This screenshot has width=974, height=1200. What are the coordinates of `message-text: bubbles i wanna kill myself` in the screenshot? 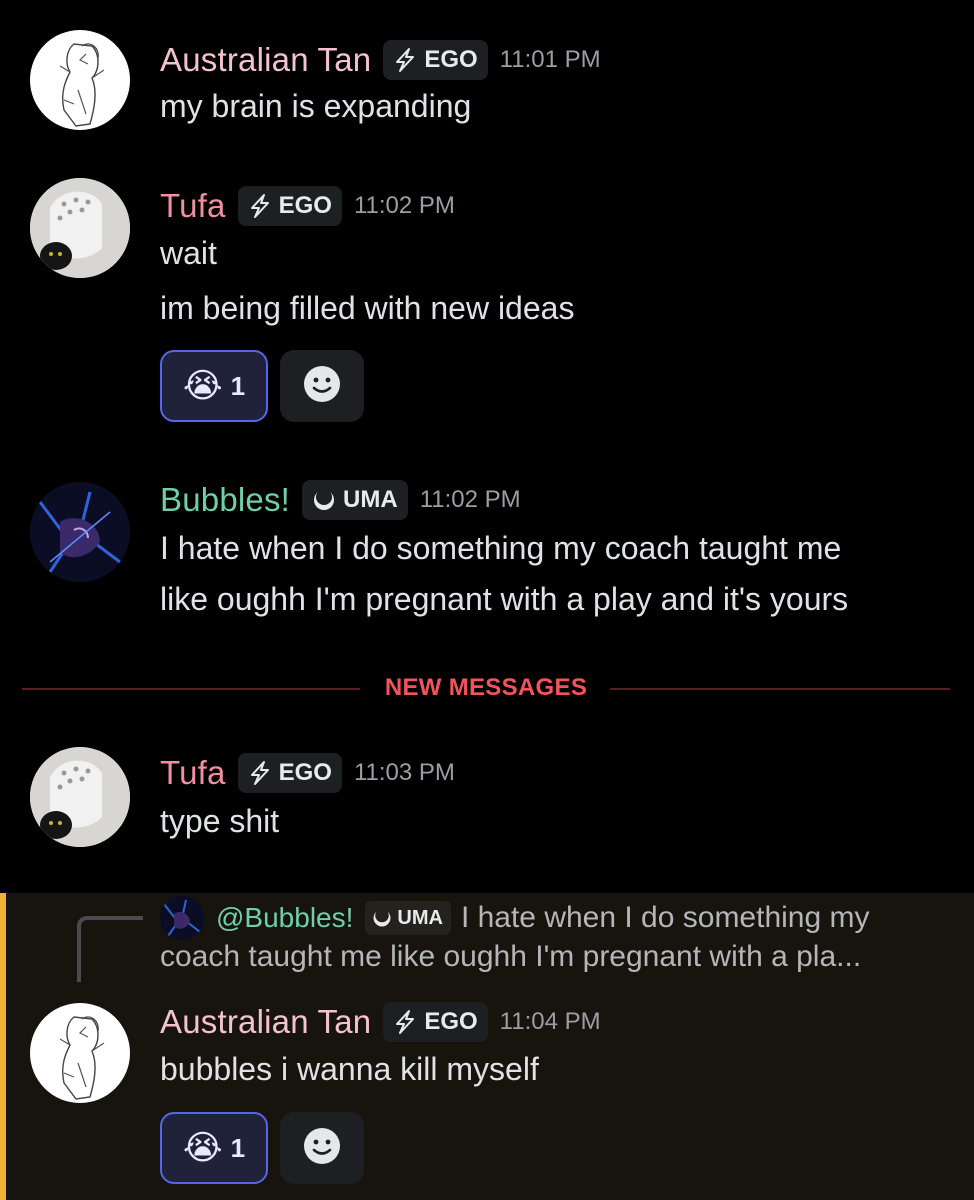 It's located at (349, 1069).